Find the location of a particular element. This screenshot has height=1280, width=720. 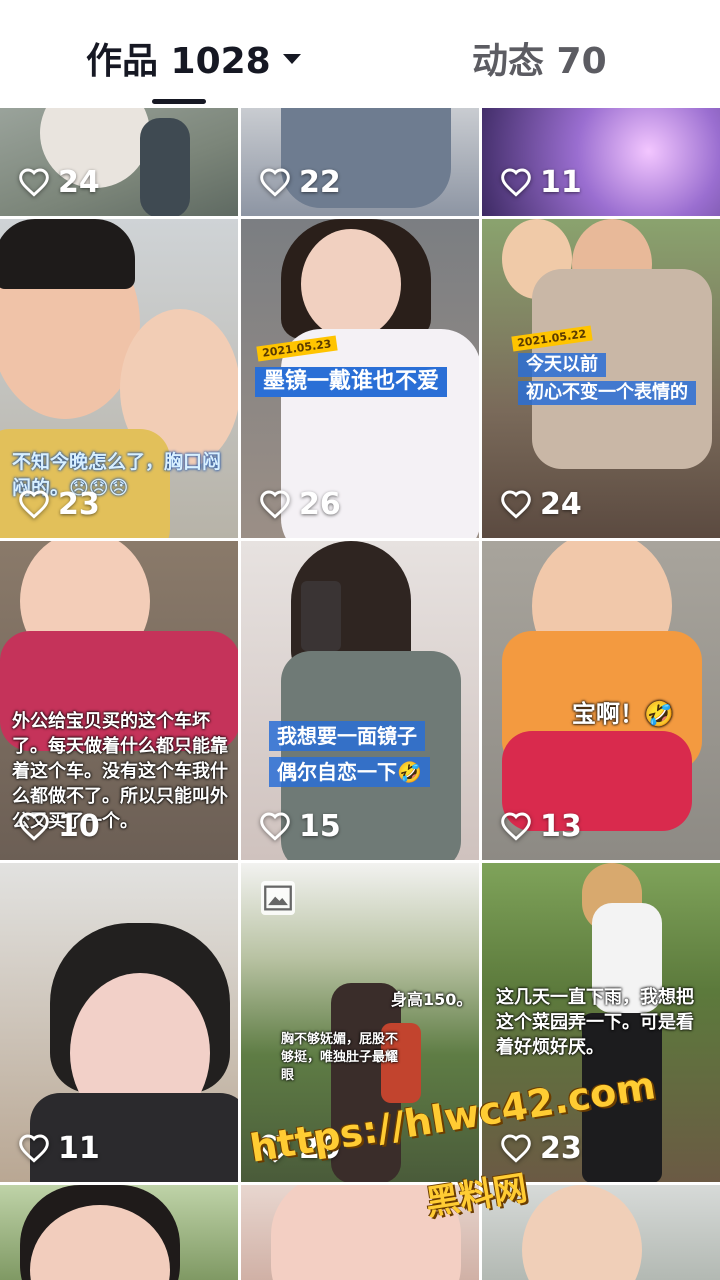

like-count-value: 22 is located at coordinates (320, 182).